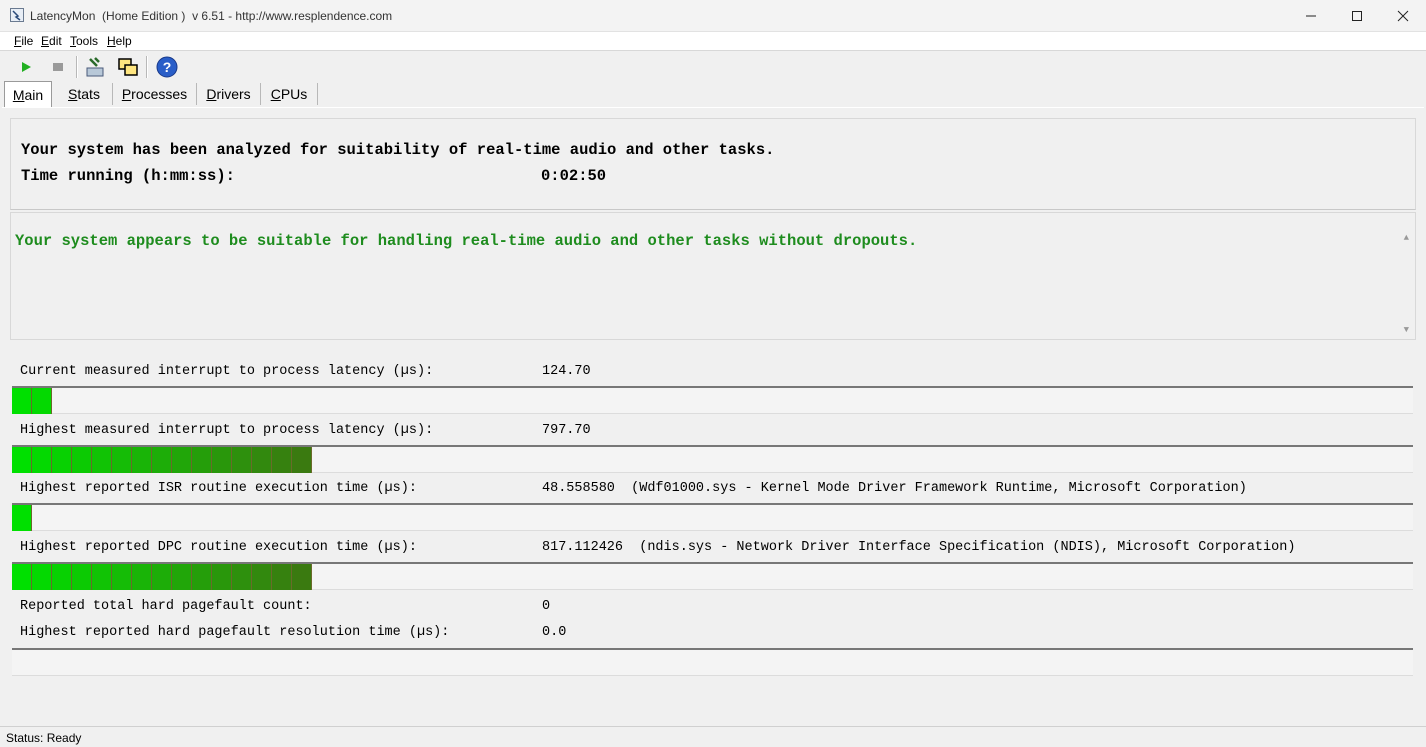 The height and width of the screenshot is (747, 1426). Describe the element at coordinates (166, 606) in the screenshot. I see `pagefault-count-label: Reported total hard pagefault count:` at that location.